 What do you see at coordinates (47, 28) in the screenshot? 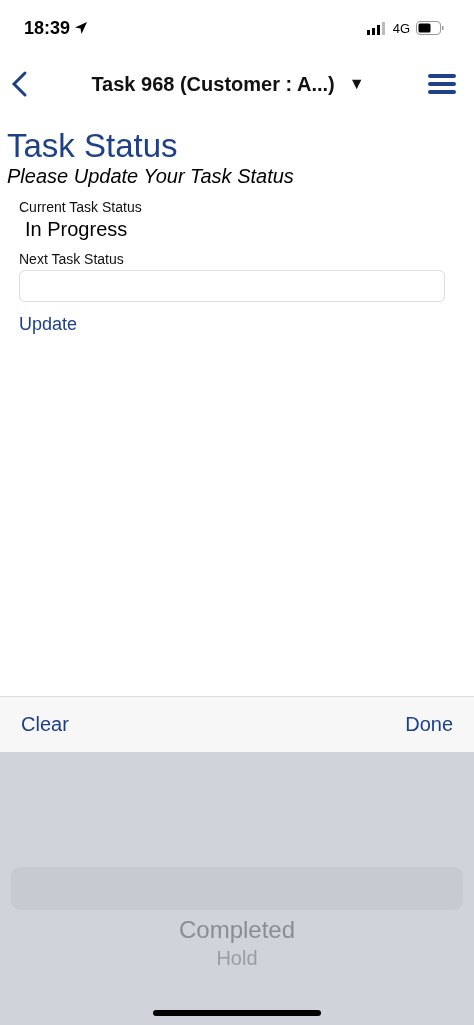
I see `clock: 18:39` at bounding box center [47, 28].